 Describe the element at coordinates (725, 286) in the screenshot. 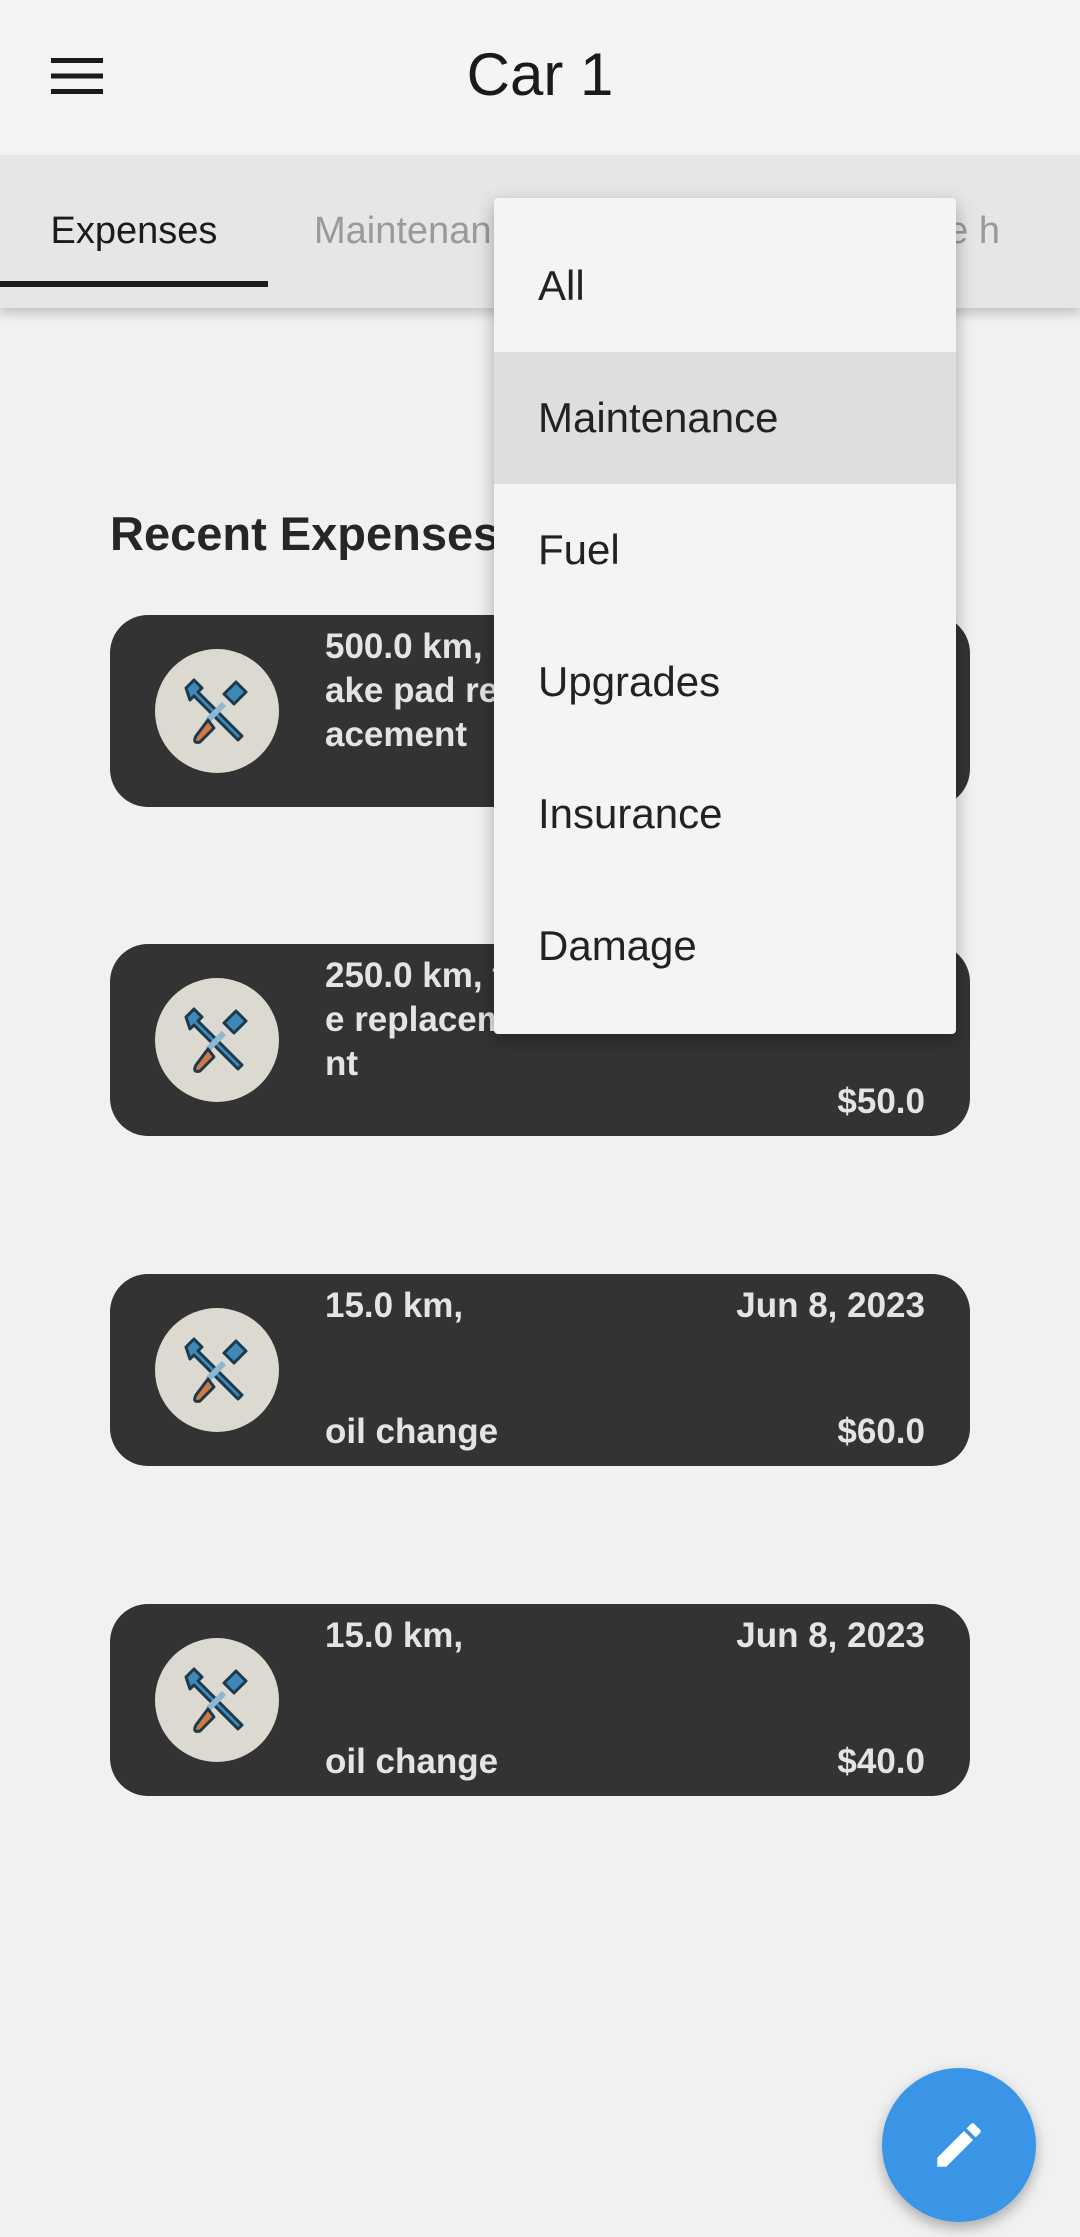

I see `dropdown-item-all: All` at that location.